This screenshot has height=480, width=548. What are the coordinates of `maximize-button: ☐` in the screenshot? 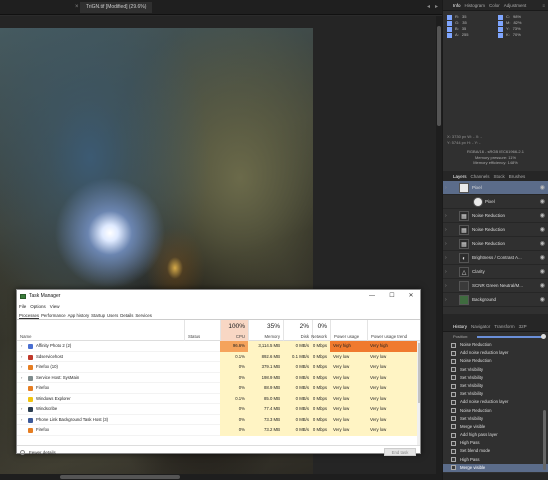 It's located at (392, 296).